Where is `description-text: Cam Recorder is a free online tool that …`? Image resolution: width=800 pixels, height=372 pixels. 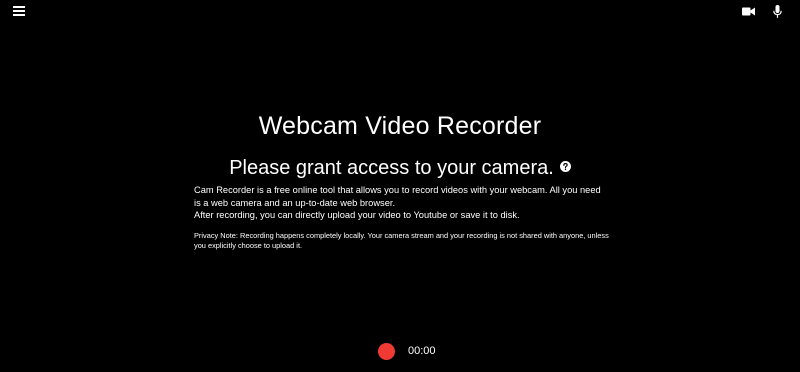
description-text: Cam Recorder is a free online tool that … is located at coordinates (397, 196).